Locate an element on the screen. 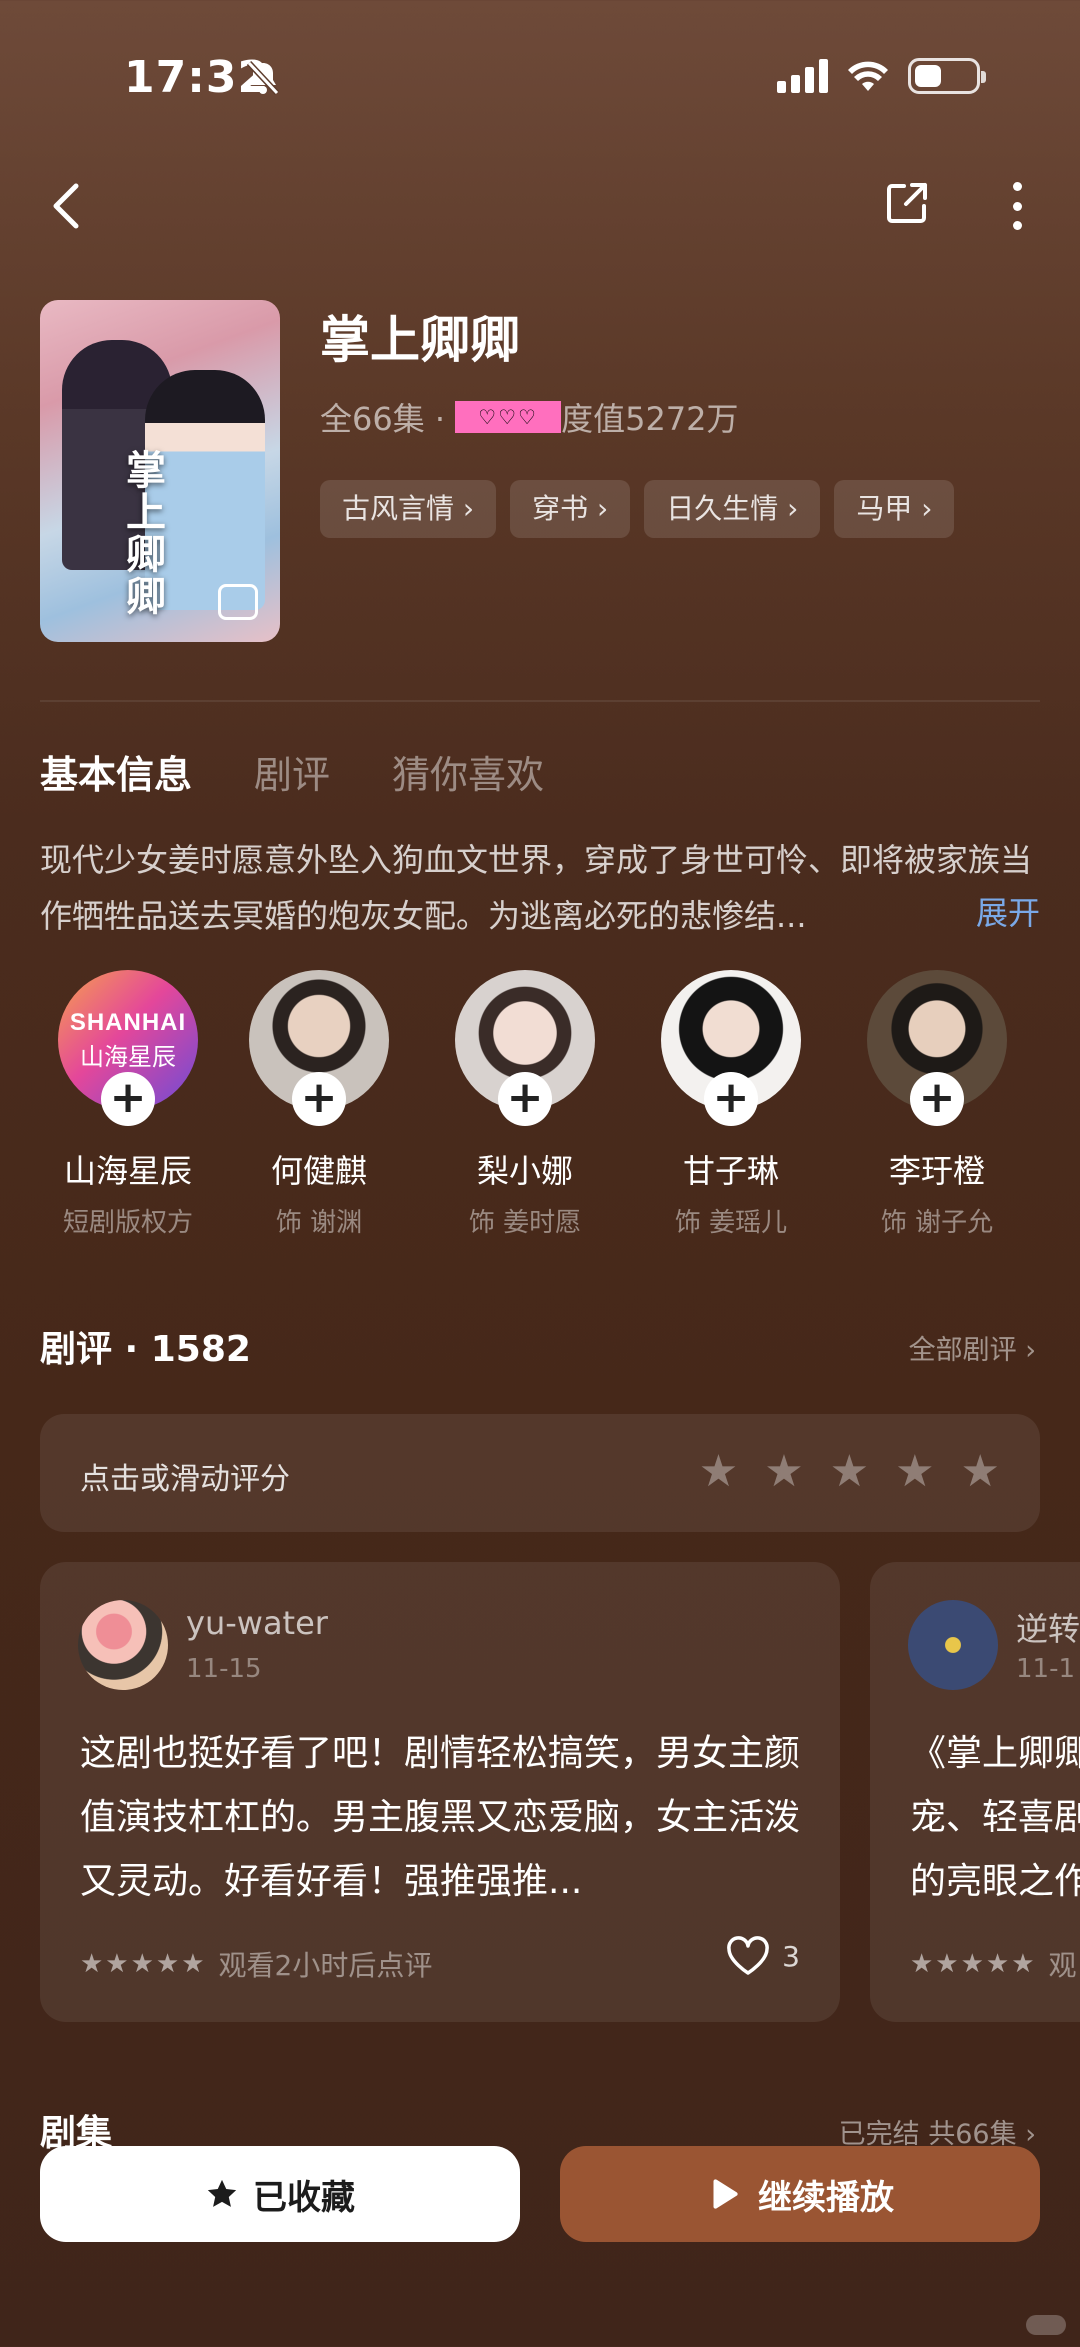  review-note: 观 is located at coordinates (1062, 1965).